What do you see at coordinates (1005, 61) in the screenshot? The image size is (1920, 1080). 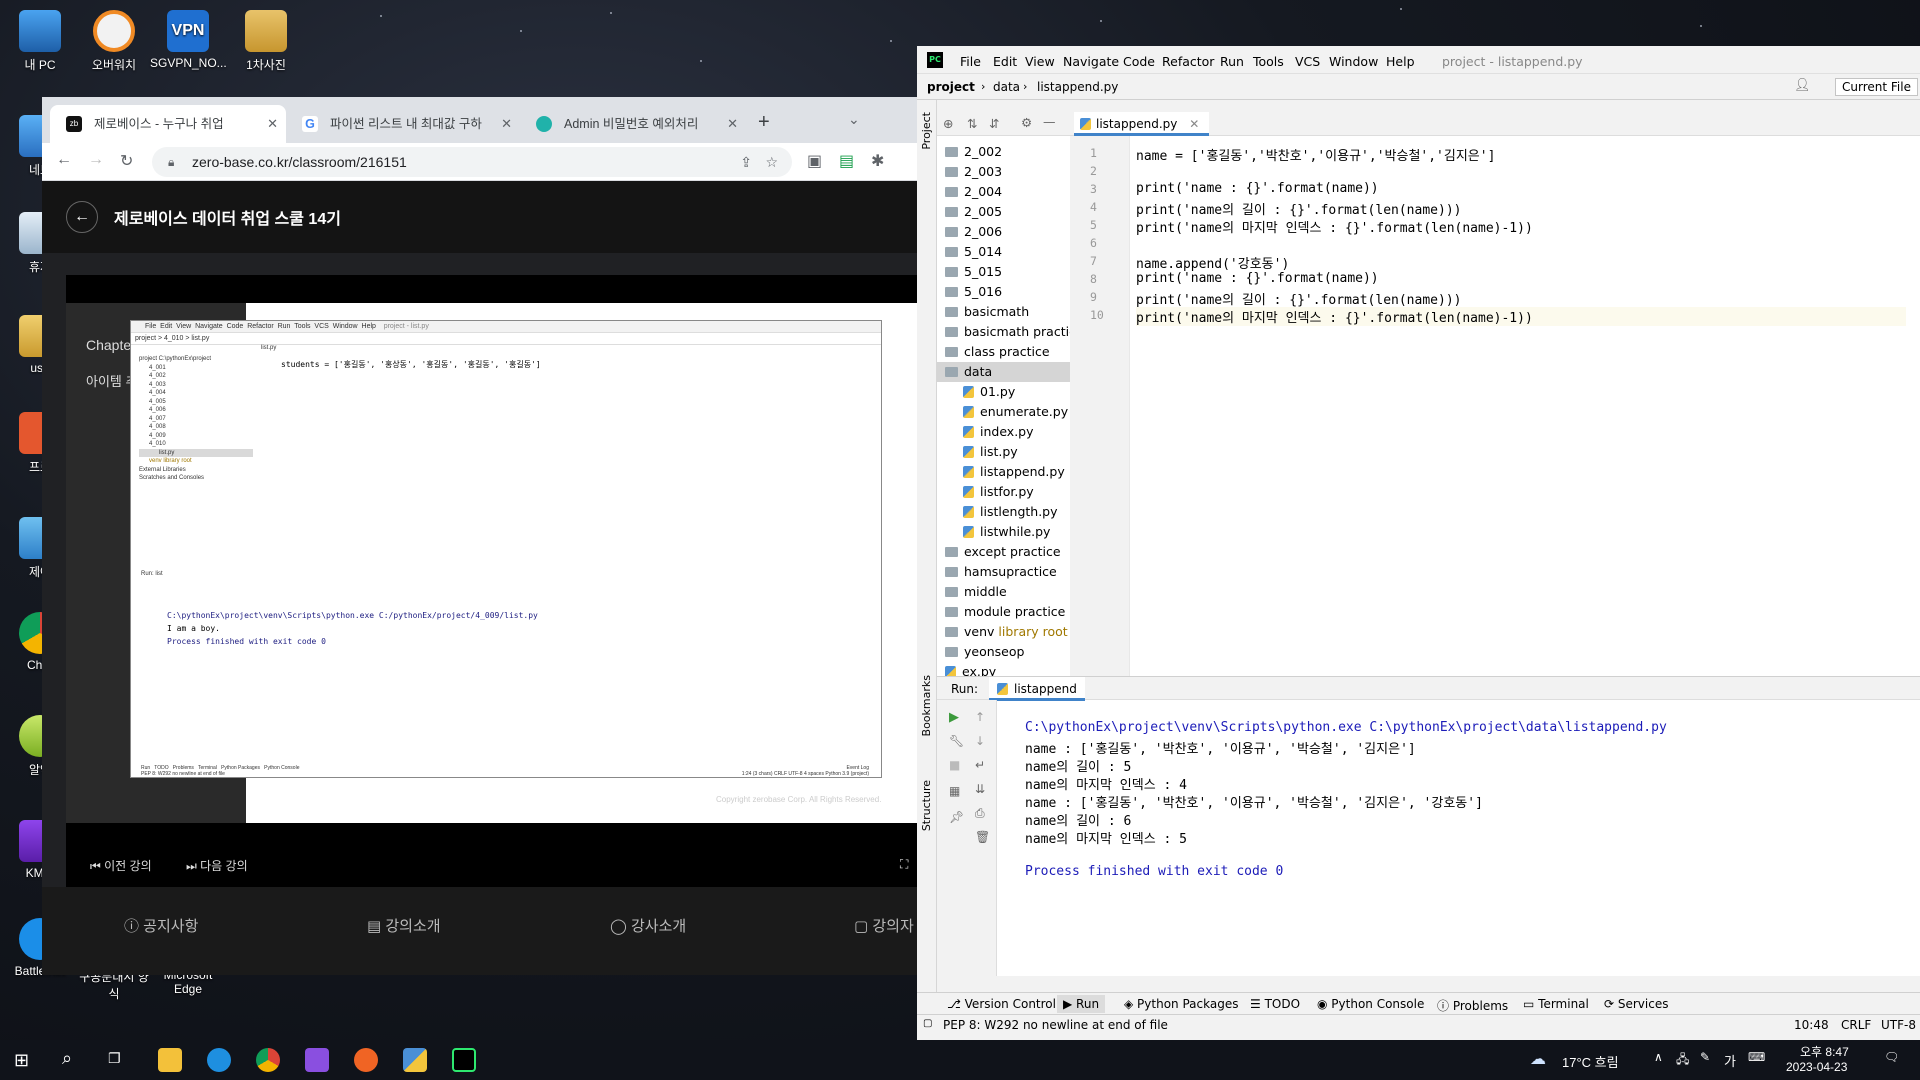 I see `menu-edit: Edit` at bounding box center [1005, 61].